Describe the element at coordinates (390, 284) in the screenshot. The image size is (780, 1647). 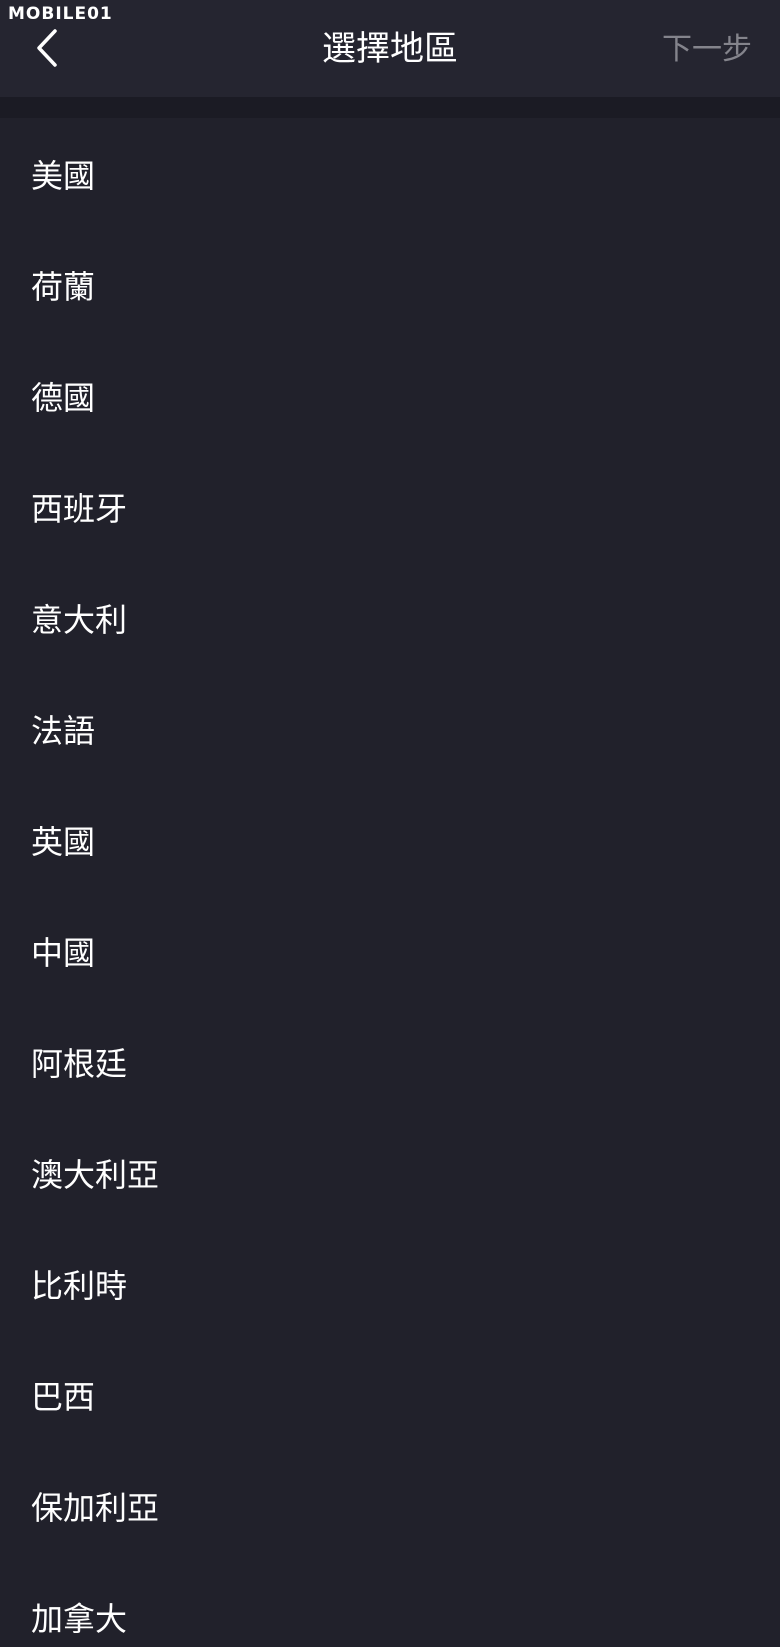
I see `region-item-netherlands: 荷蘭` at that location.